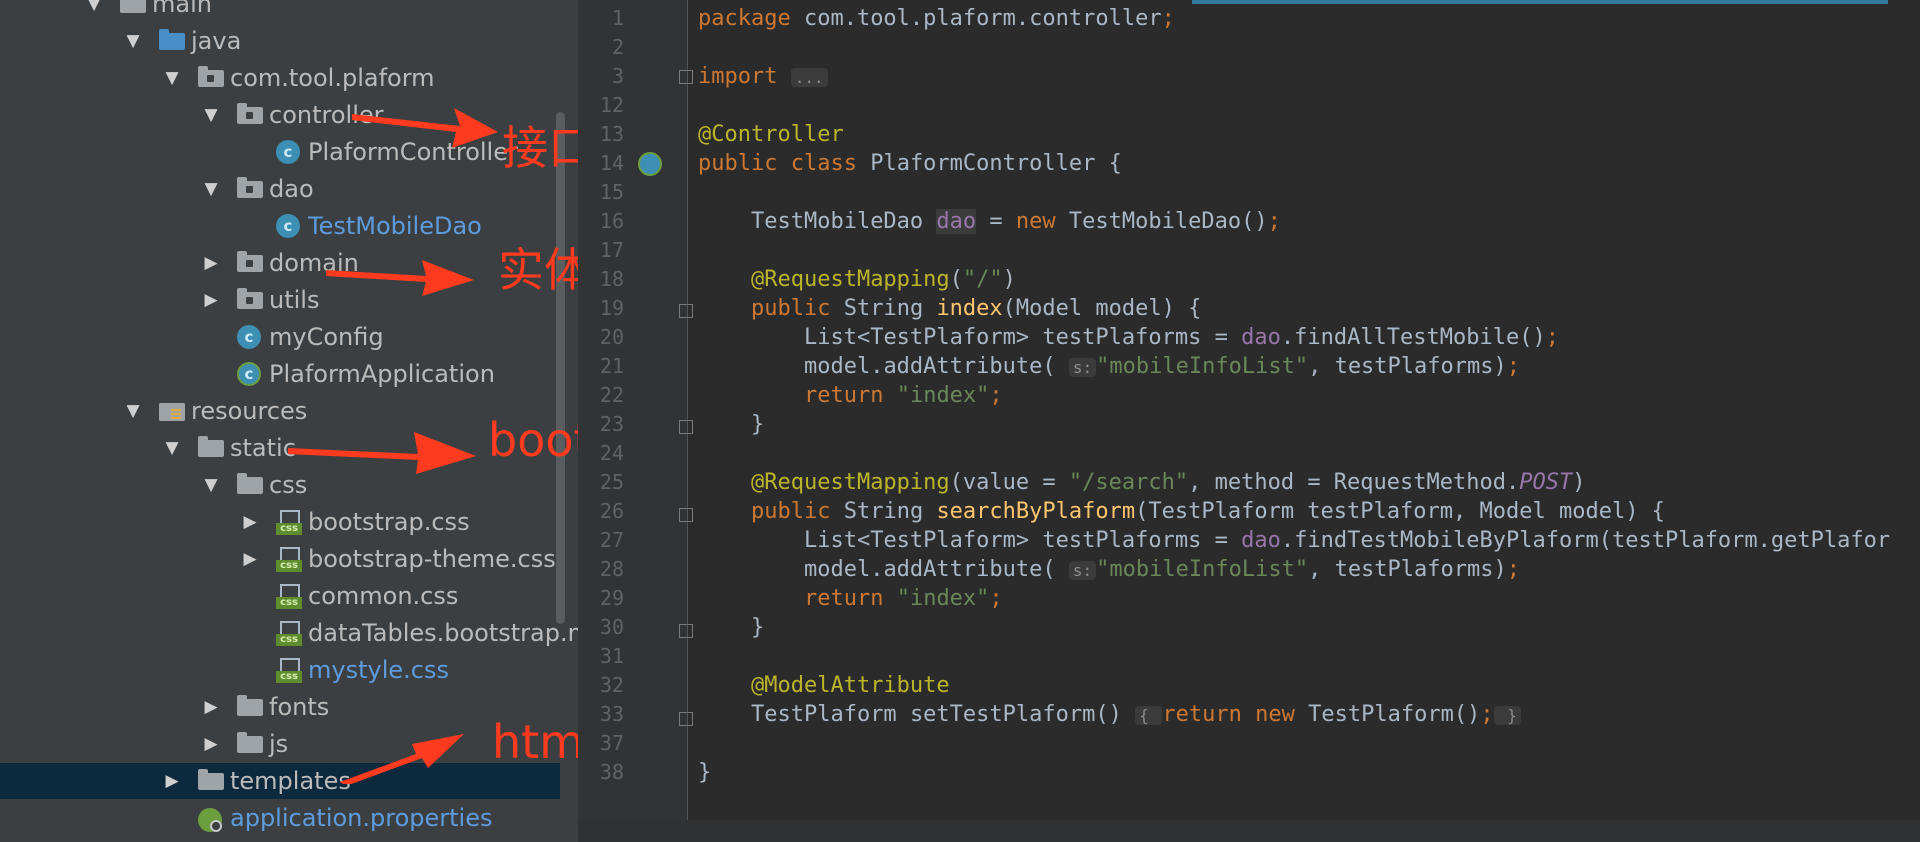 This screenshot has height=842, width=1920. Describe the element at coordinates (280, 374) in the screenshot. I see `tree-item-plaformapplication: c PlaformApplication` at that location.